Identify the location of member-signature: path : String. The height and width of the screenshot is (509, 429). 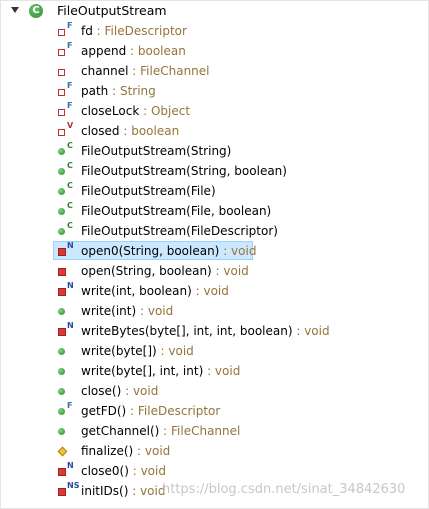
(118, 91).